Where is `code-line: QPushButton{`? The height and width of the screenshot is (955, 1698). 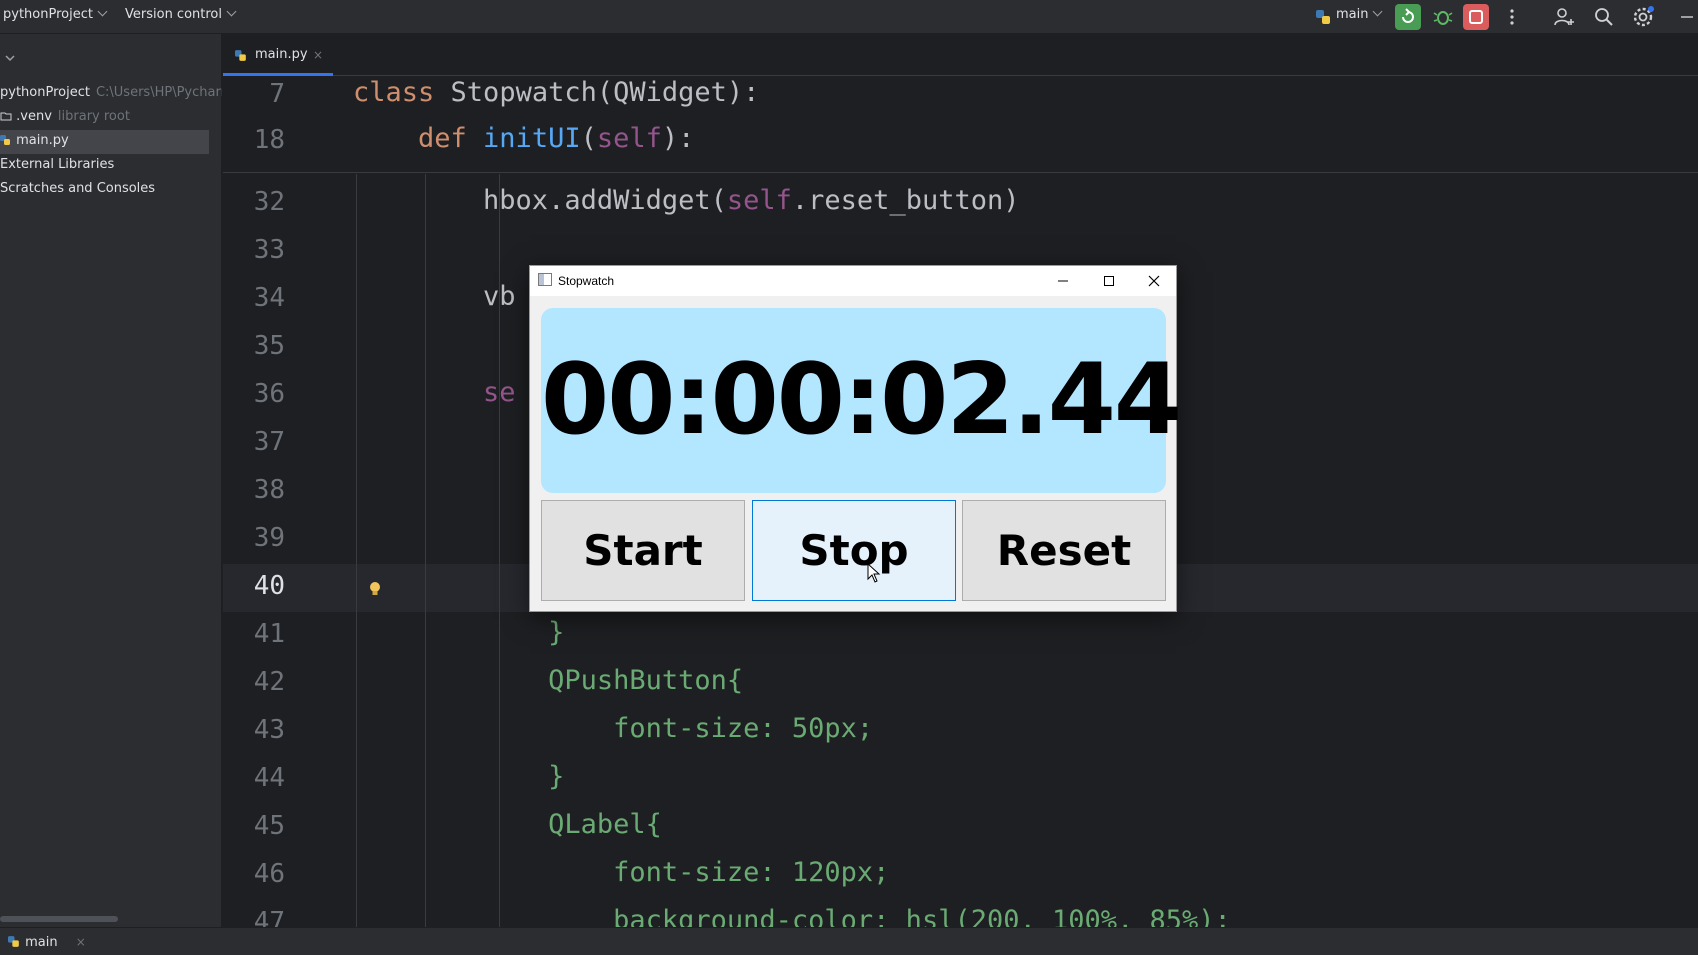 code-line: QPushButton{ is located at coordinates (548, 680).